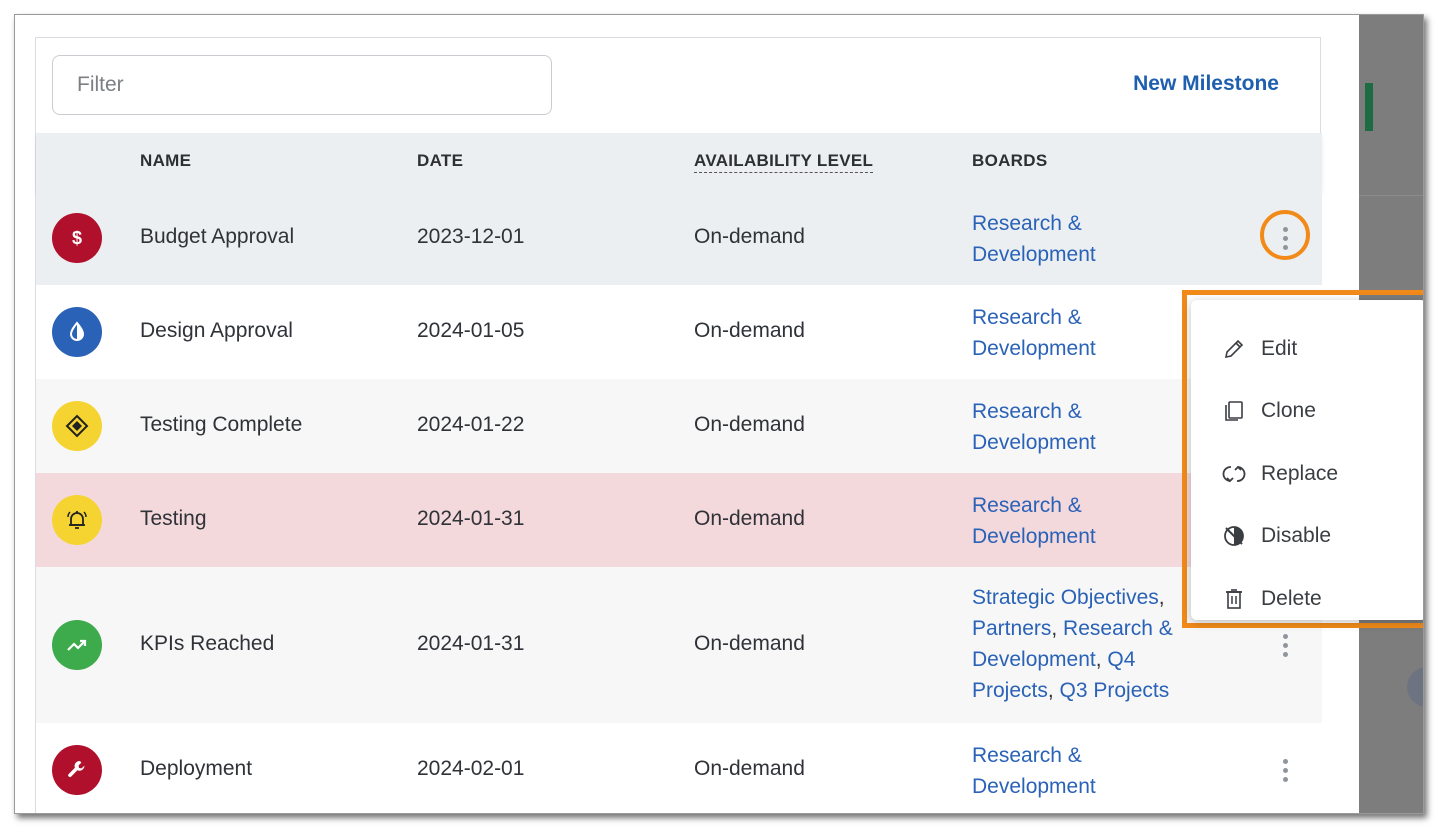 This screenshot has height=839, width=1447. Describe the element at coordinates (173, 518) in the screenshot. I see `milestone-name: Testing` at that location.